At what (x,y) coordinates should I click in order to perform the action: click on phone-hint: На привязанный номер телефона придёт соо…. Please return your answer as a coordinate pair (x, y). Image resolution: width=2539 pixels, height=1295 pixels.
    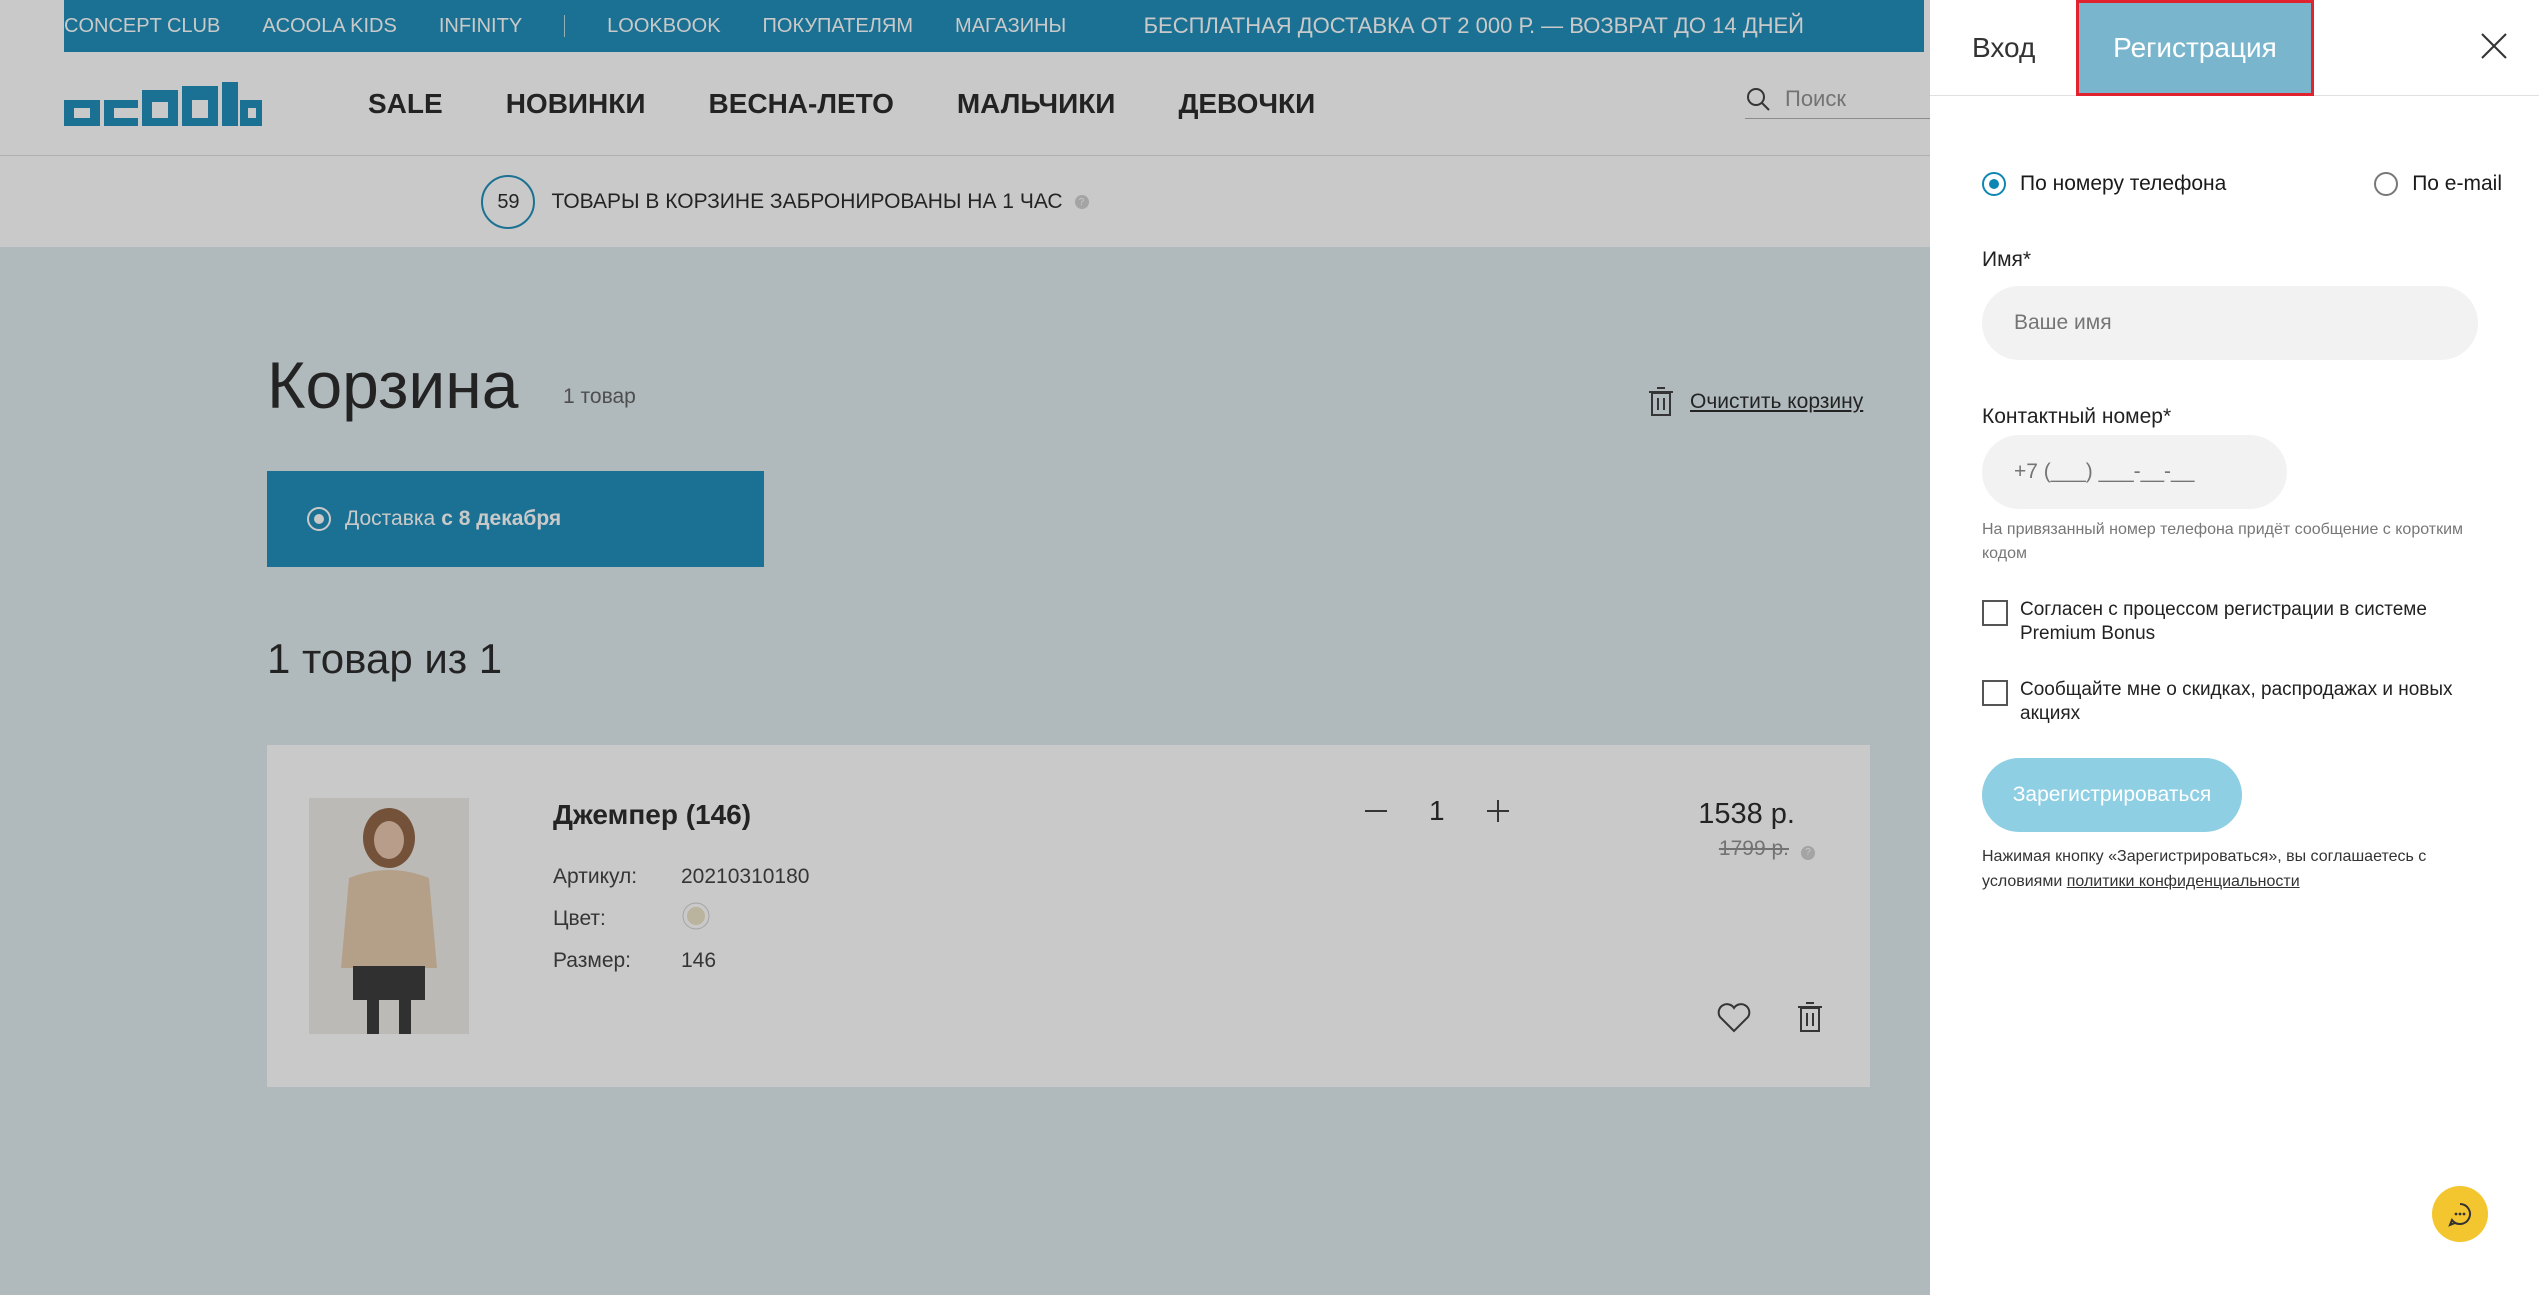
    Looking at the image, I should click on (2223, 541).